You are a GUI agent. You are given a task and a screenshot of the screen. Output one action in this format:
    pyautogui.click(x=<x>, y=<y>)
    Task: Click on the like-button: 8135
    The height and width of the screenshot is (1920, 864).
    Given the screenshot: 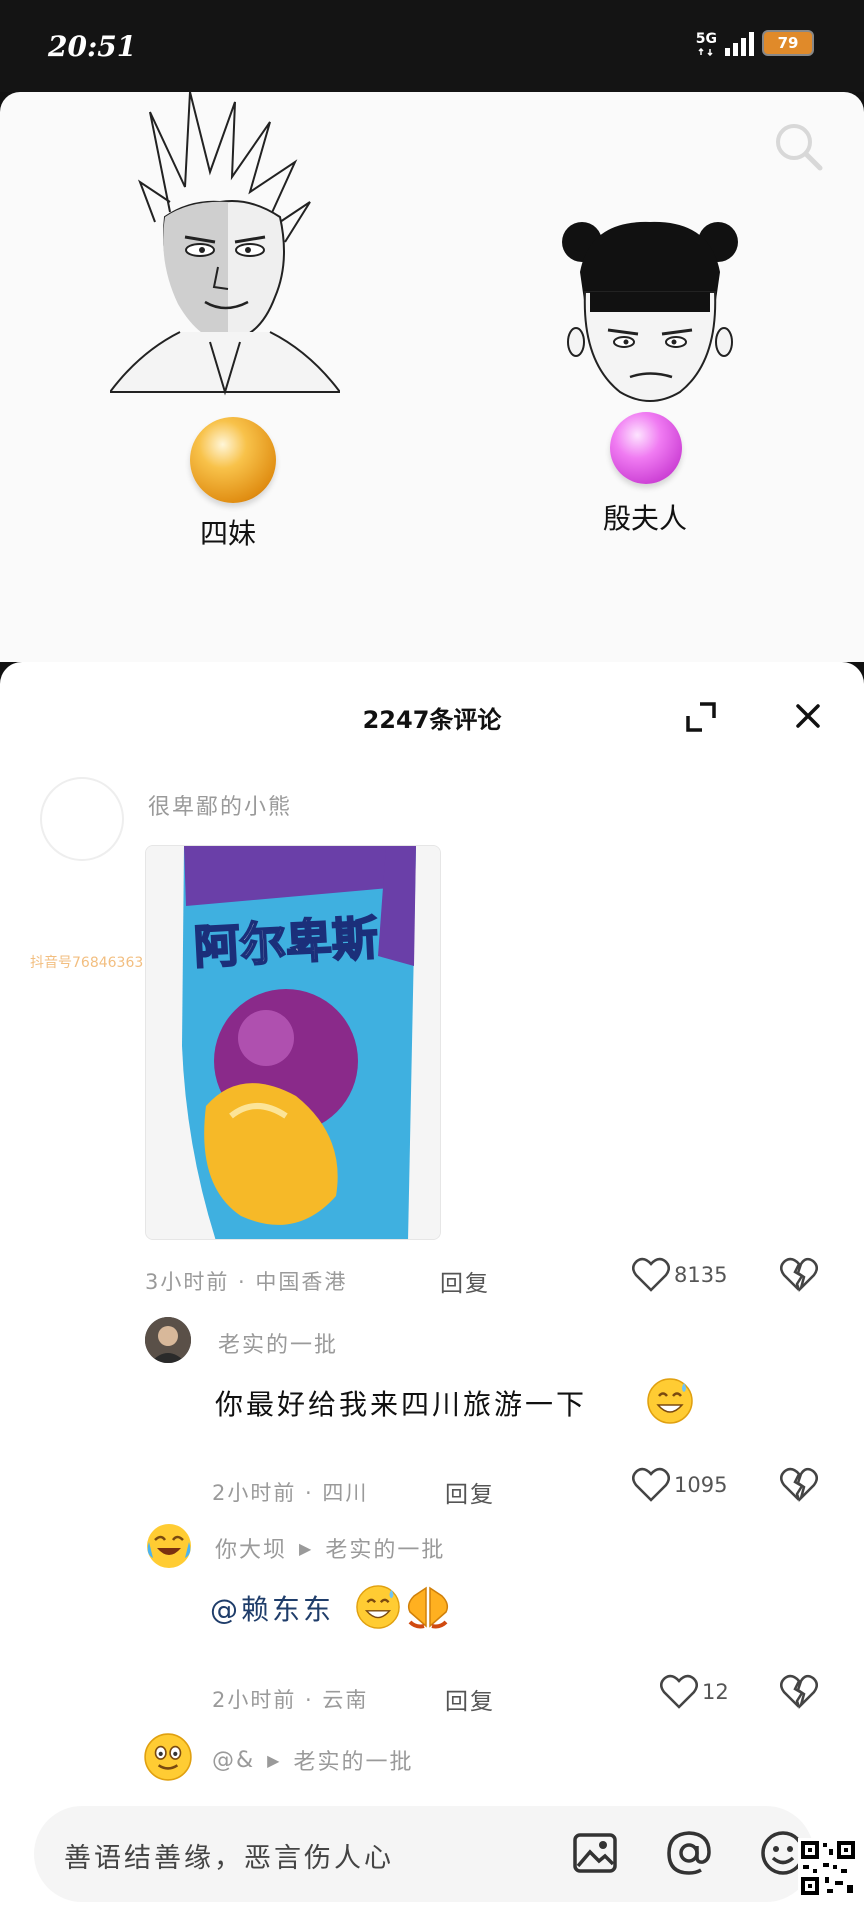 What is the action you would take?
    pyautogui.click(x=679, y=1275)
    